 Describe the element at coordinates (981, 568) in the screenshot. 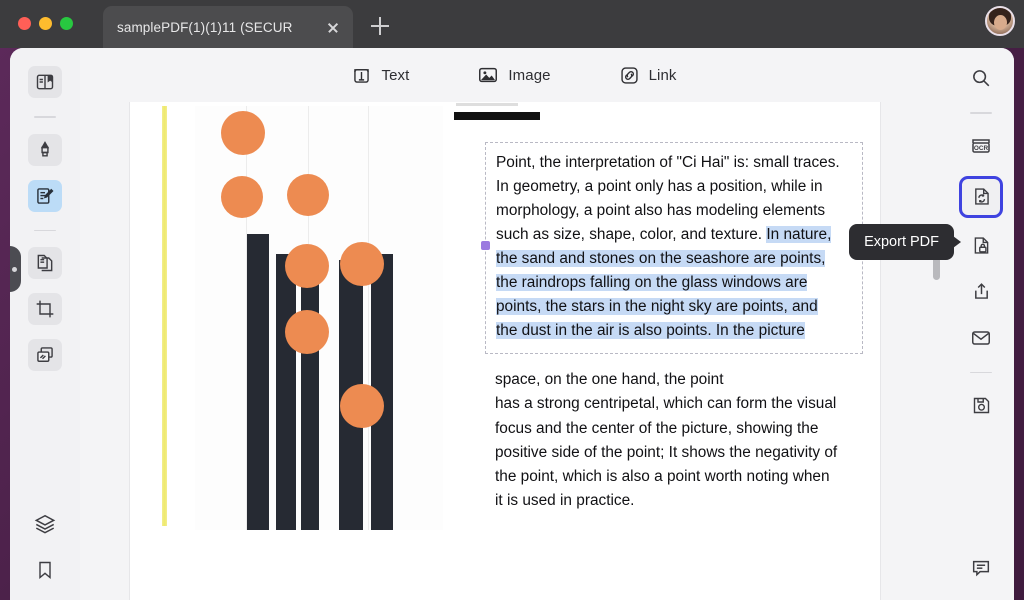

I see `comment-icon` at that location.